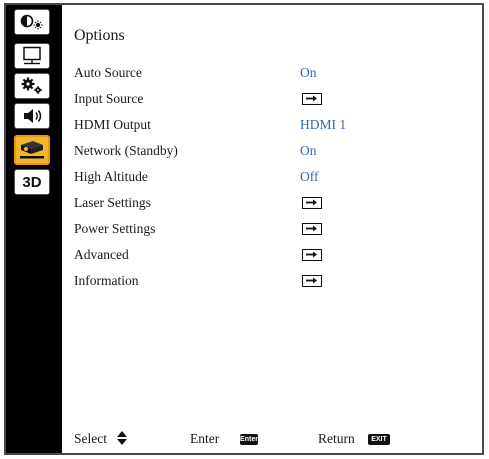 This screenshot has width=489, height=459. Describe the element at coordinates (205, 438) in the screenshot. I see `enter-hint-label: Enter` at that location.